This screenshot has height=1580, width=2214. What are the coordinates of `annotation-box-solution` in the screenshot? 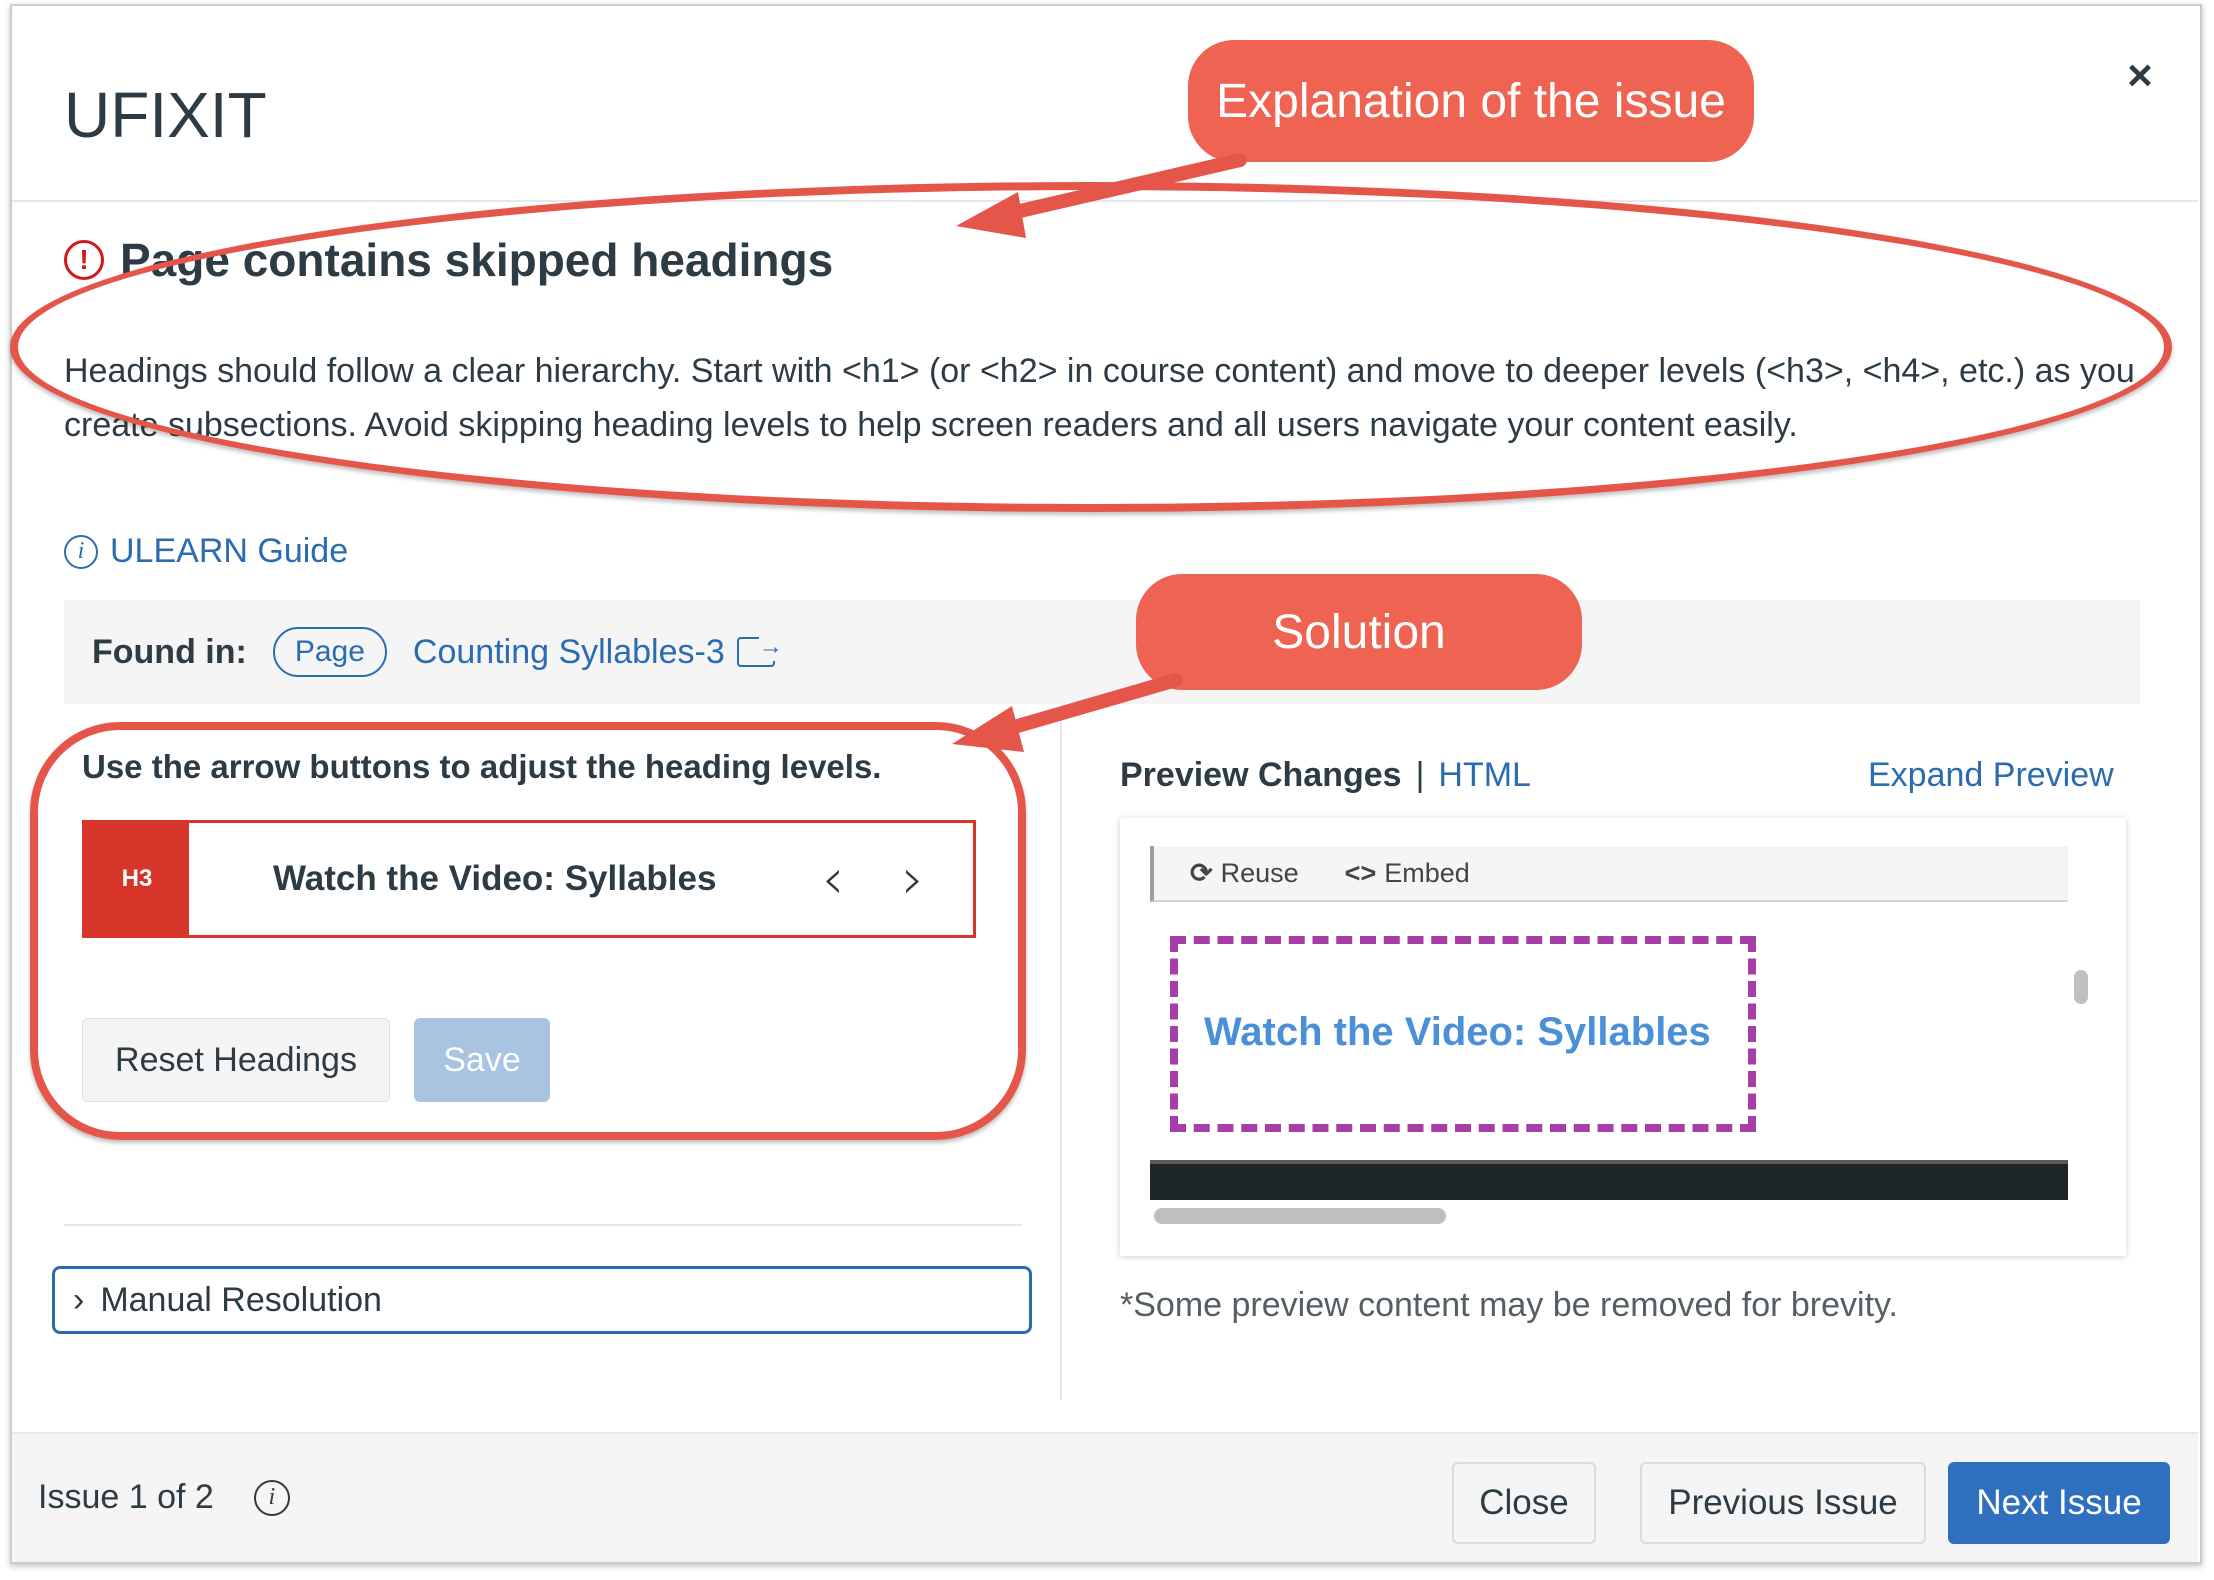 It's located at (528, 931).